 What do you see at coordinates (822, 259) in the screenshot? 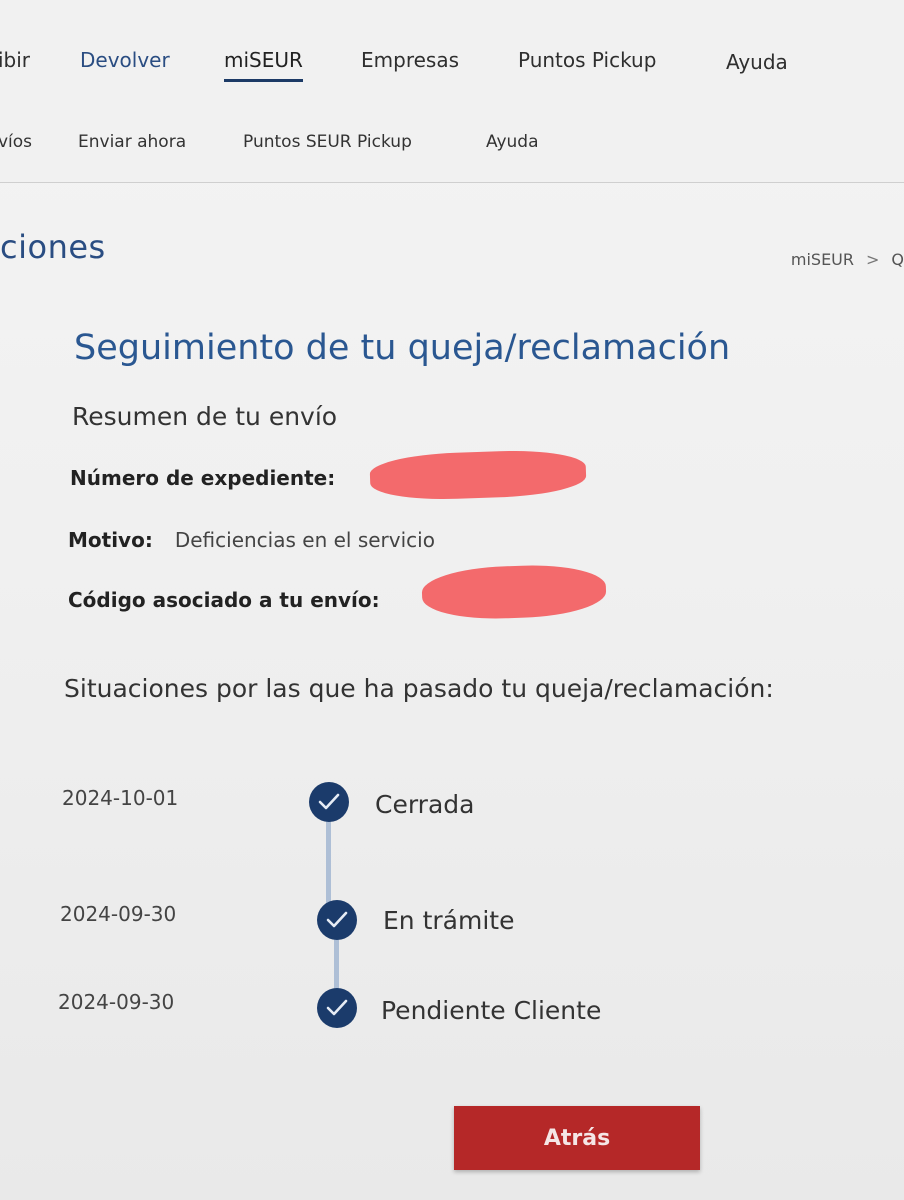
I see `breadcrumb-item-miseur: miSEUR` at bounding box center [822, 259].